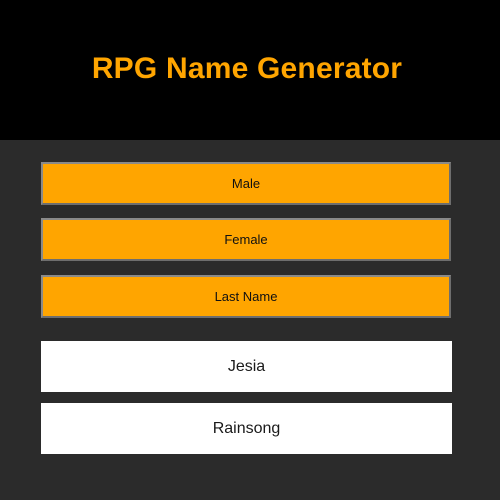 This screenshot has height=500, width=500. Describe the element at coordinates (246, 296) in the screenshot. I see `last-name-button: Last Name` at that location.